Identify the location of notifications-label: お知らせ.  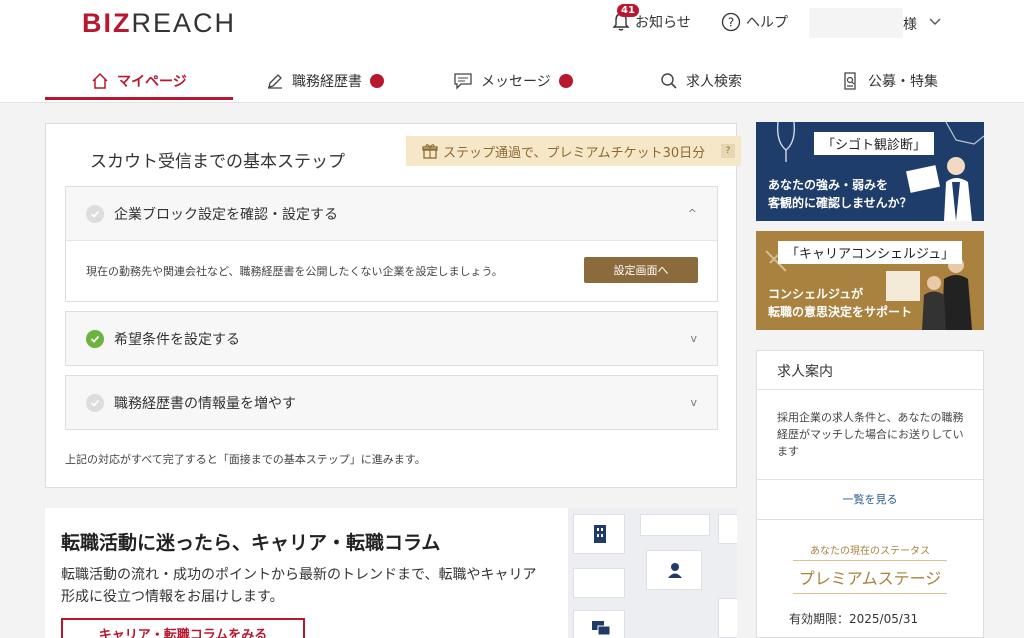
(663, 23).